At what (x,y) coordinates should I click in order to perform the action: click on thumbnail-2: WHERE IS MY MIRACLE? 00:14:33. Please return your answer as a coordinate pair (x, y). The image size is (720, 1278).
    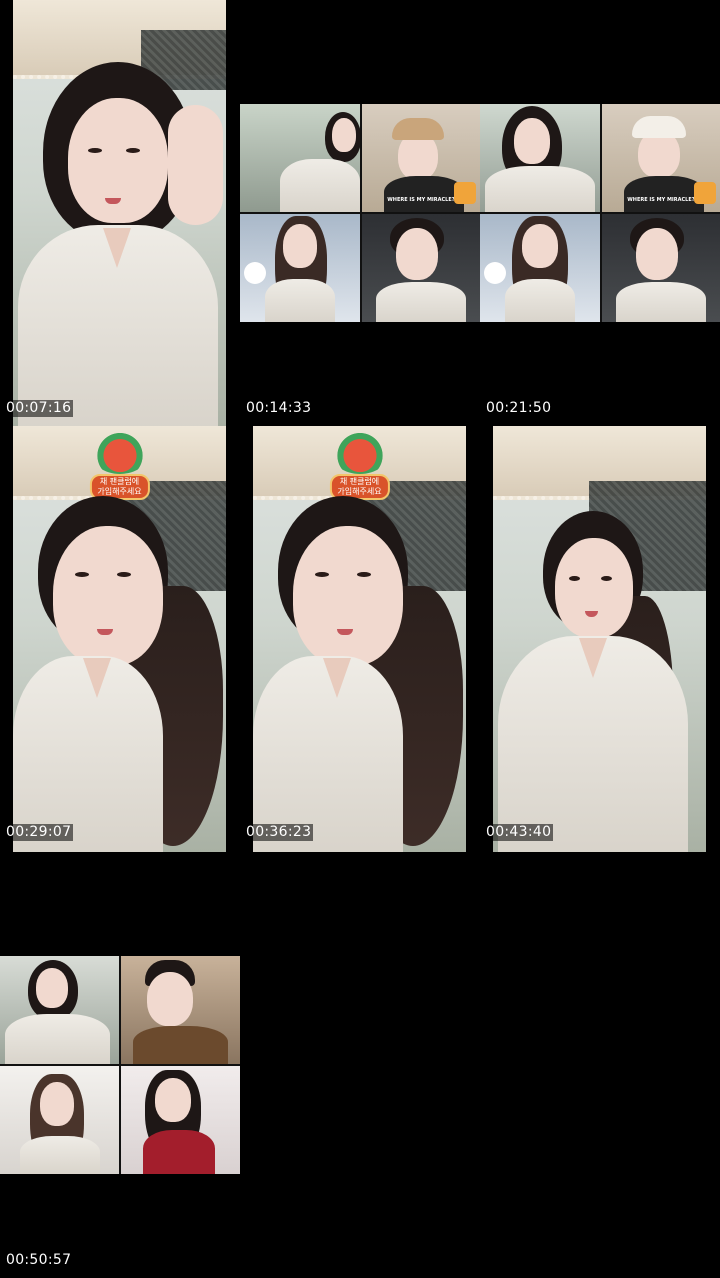
    Looking at the image, I should click on (360, 213).